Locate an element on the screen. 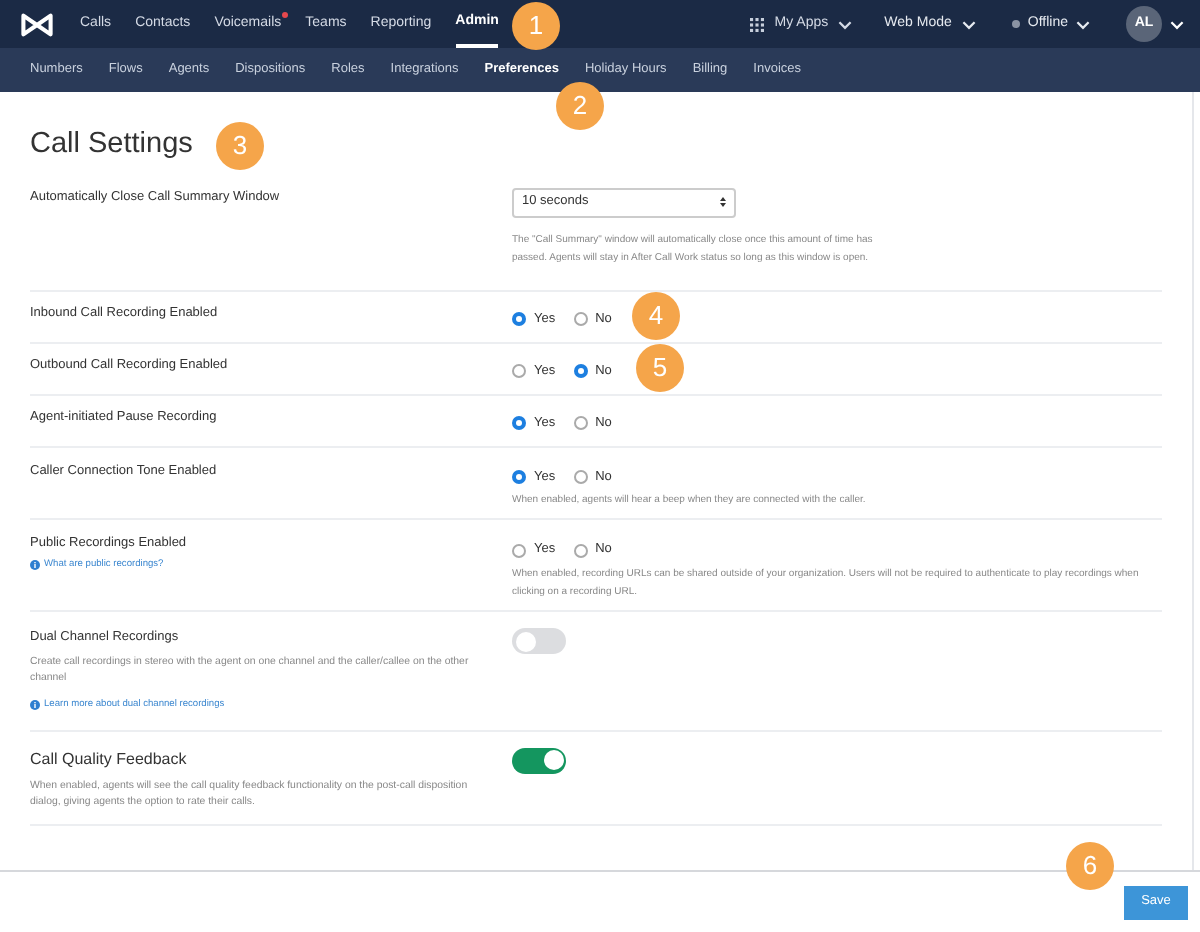 Image resolution: width=1200 pixels, height=932 pixels. callout-badge: 2 is located at coordinates (580, 106).